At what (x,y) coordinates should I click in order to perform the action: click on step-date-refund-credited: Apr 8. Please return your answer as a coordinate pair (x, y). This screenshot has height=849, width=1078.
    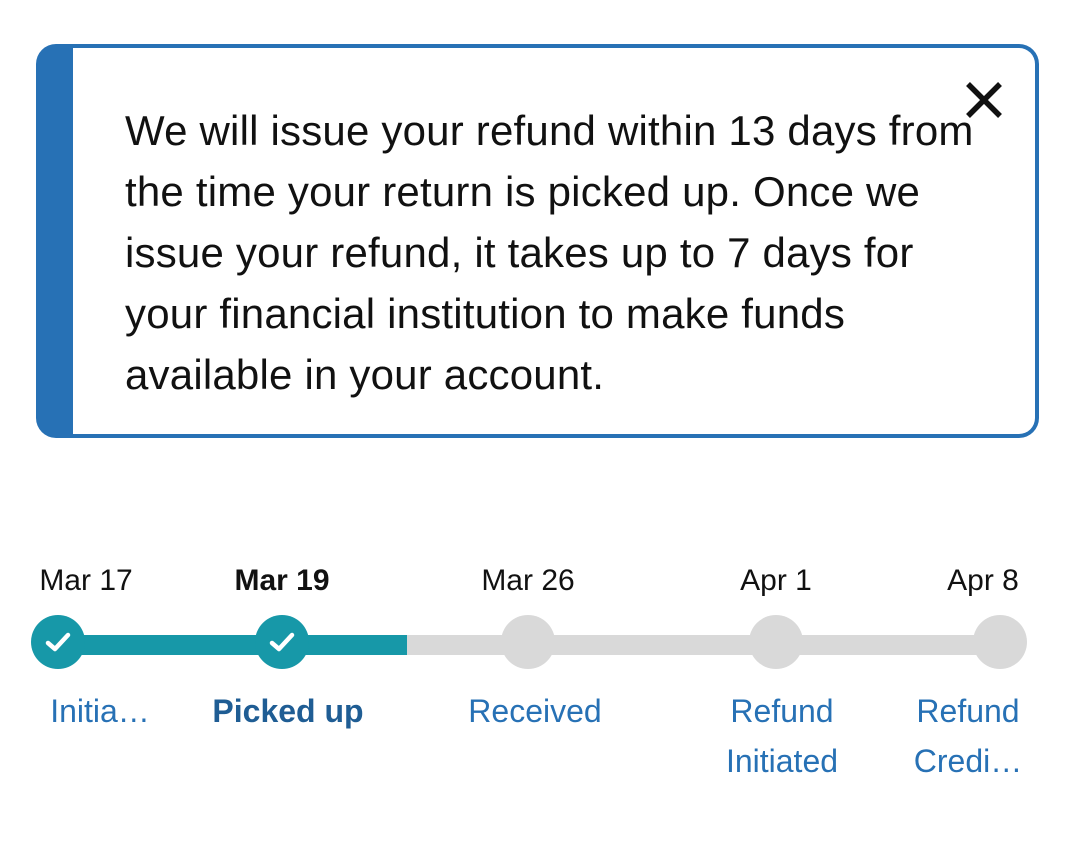
    Looking at the image, I should click on (983, 580).